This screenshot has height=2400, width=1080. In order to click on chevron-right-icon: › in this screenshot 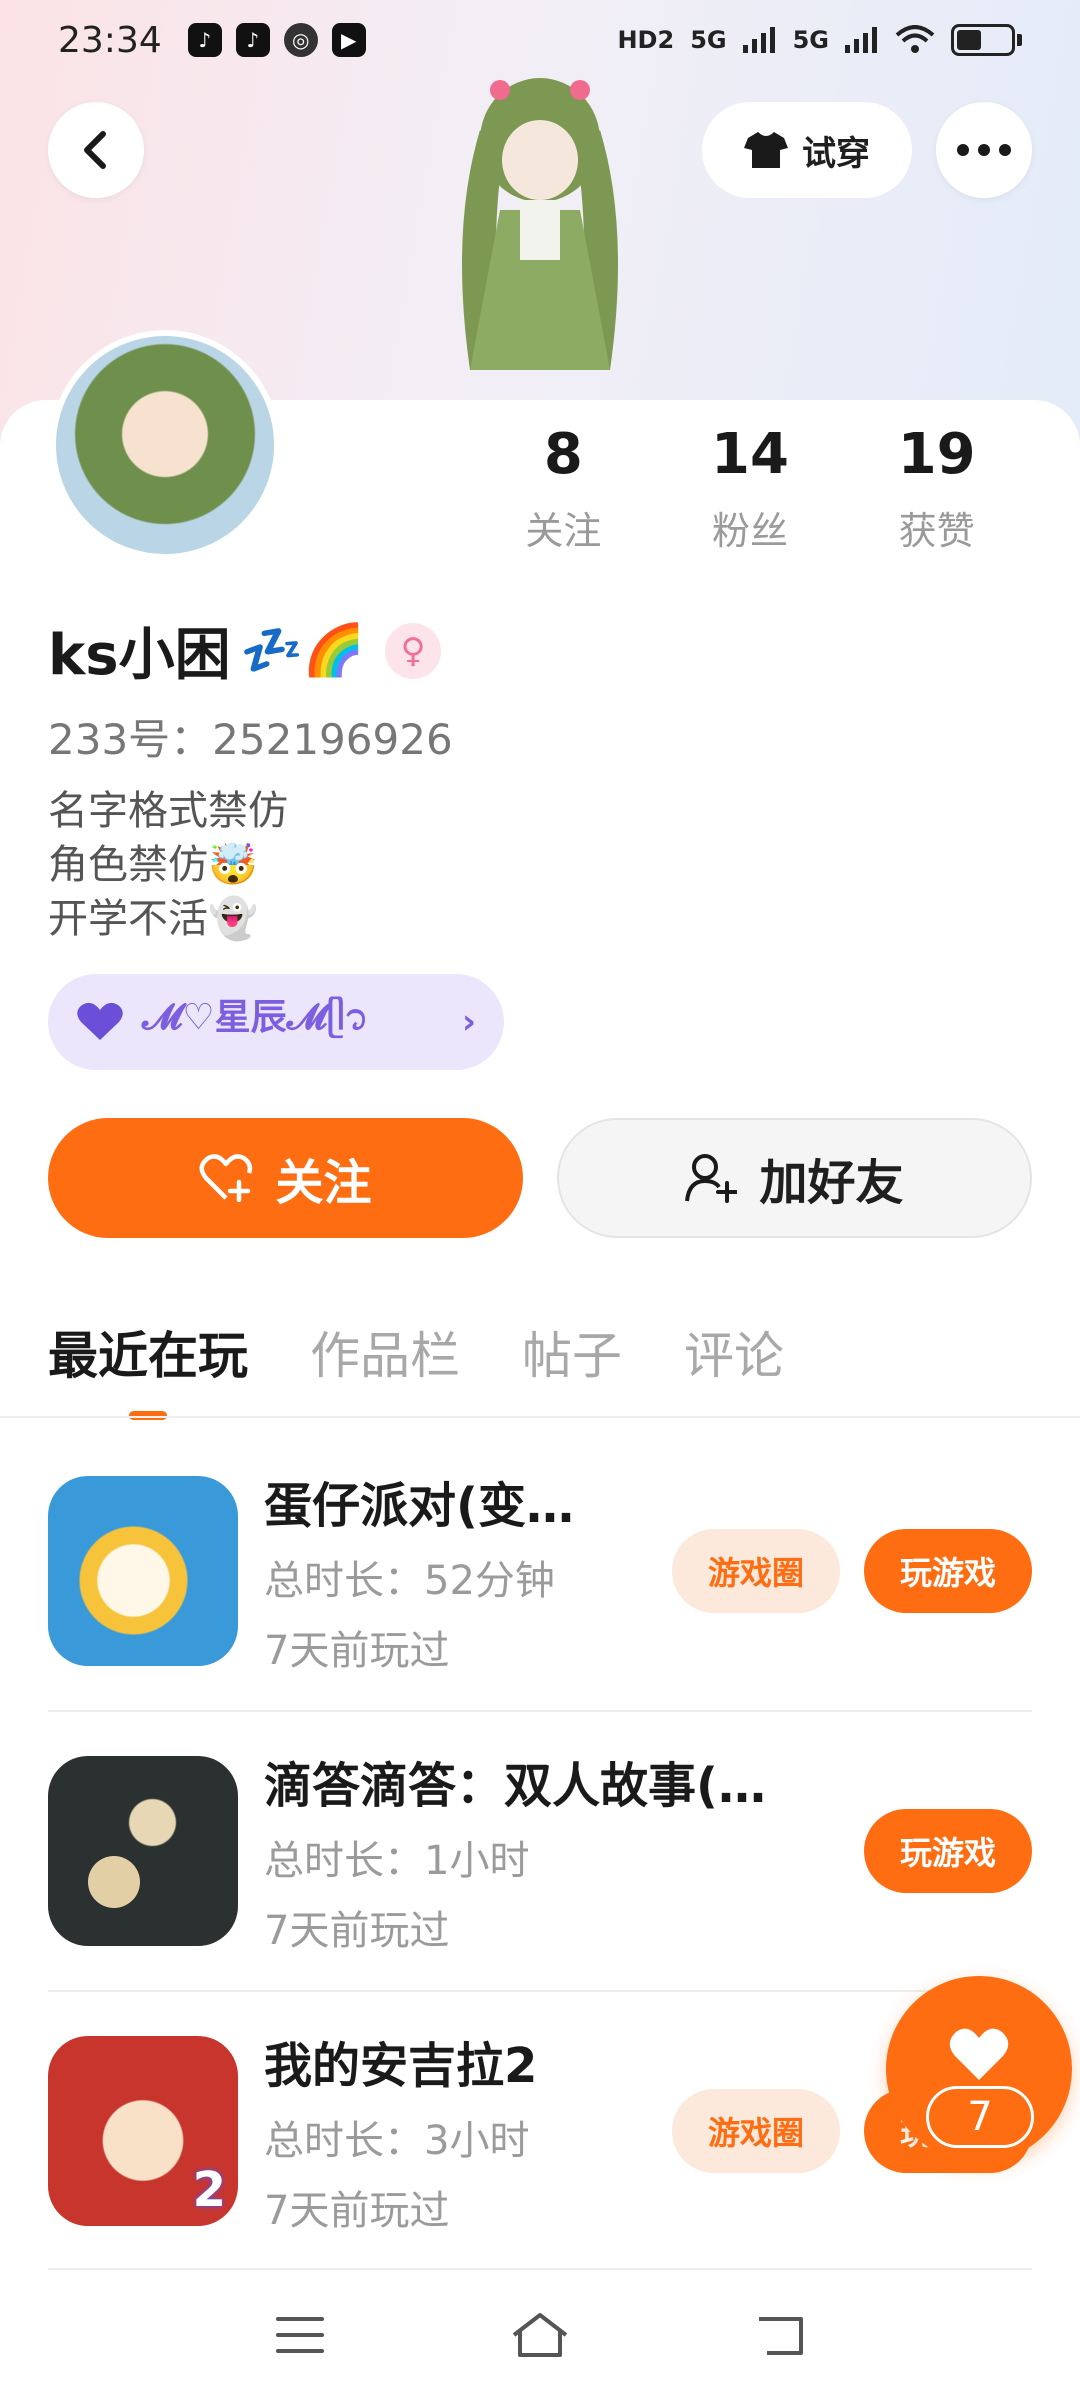, I will do `click(468, 1022)`.